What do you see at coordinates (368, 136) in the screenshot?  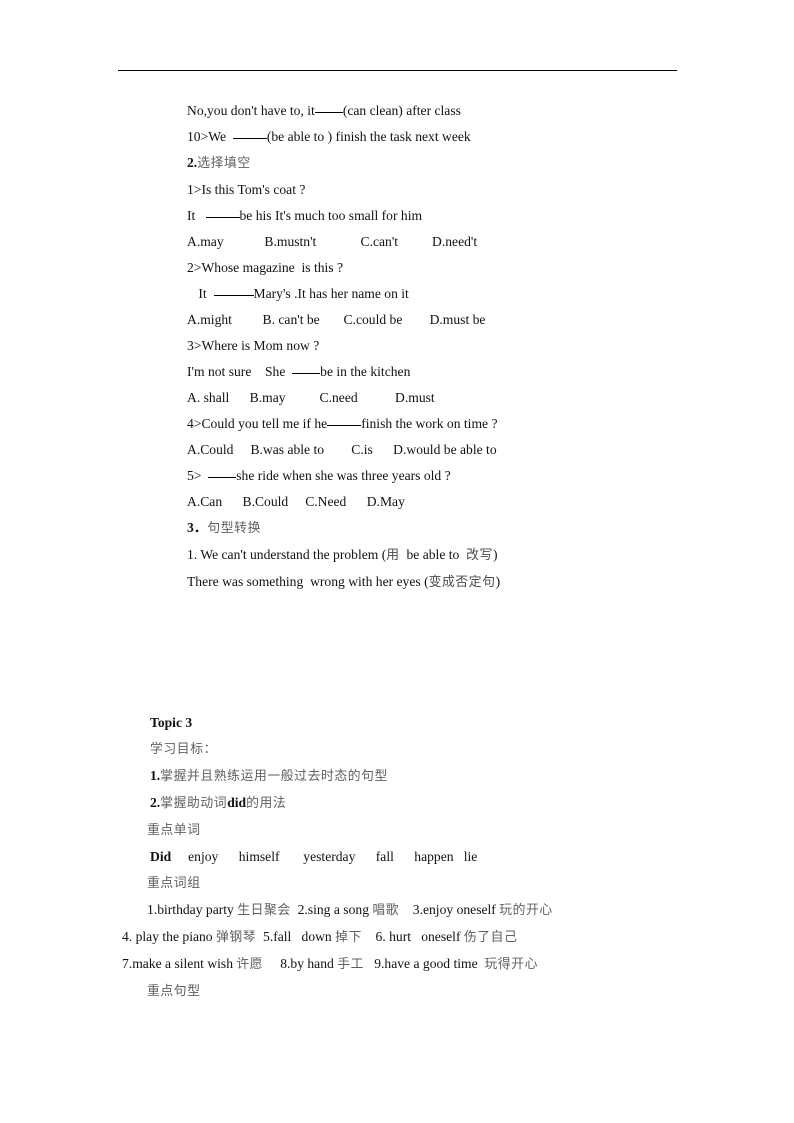 I see `line-text-post: (be able to ) finish the task next week` at bounding box center [368, 136].